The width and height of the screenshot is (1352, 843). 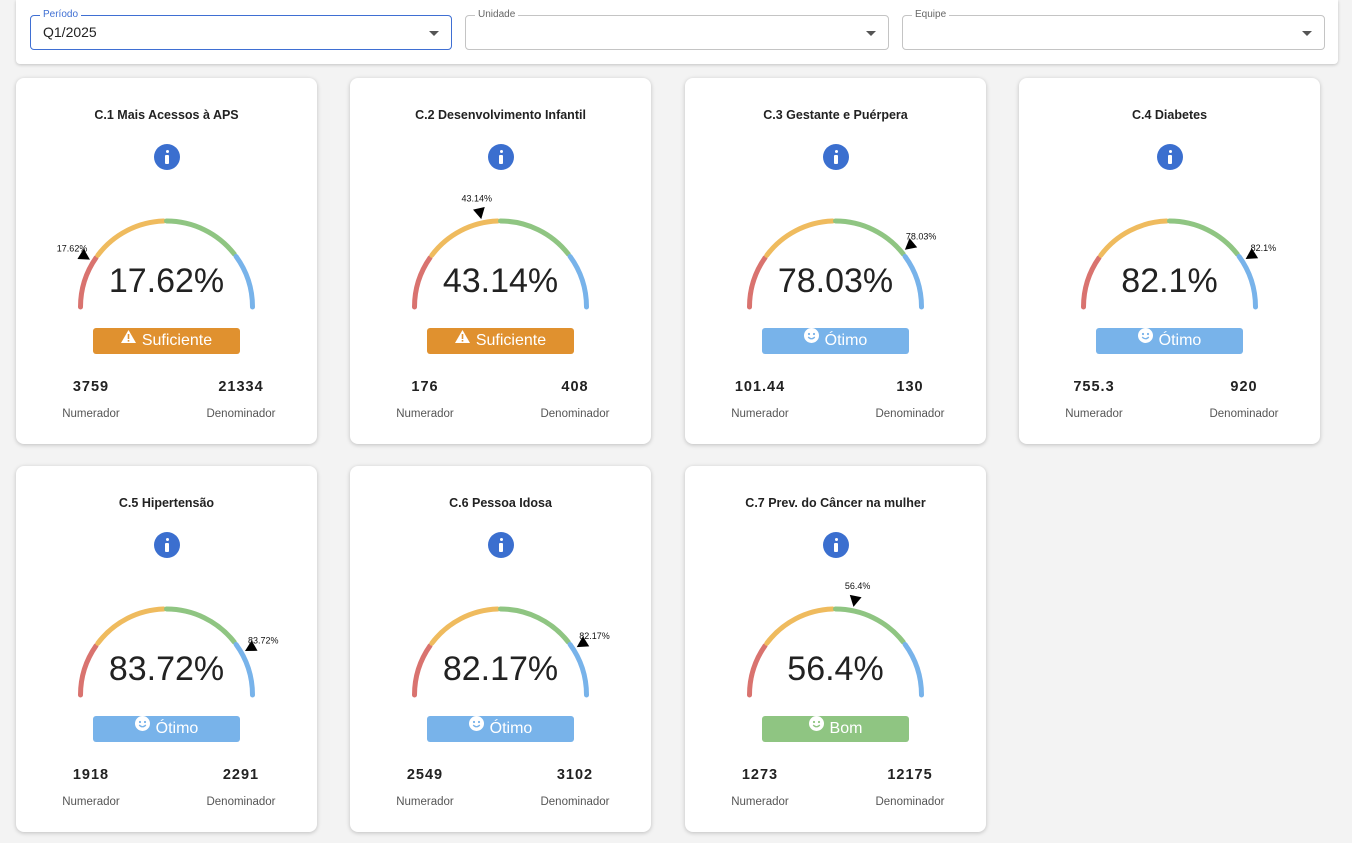 I want to click on gauge-chart: 82.17%, so click(x=511, y=652).